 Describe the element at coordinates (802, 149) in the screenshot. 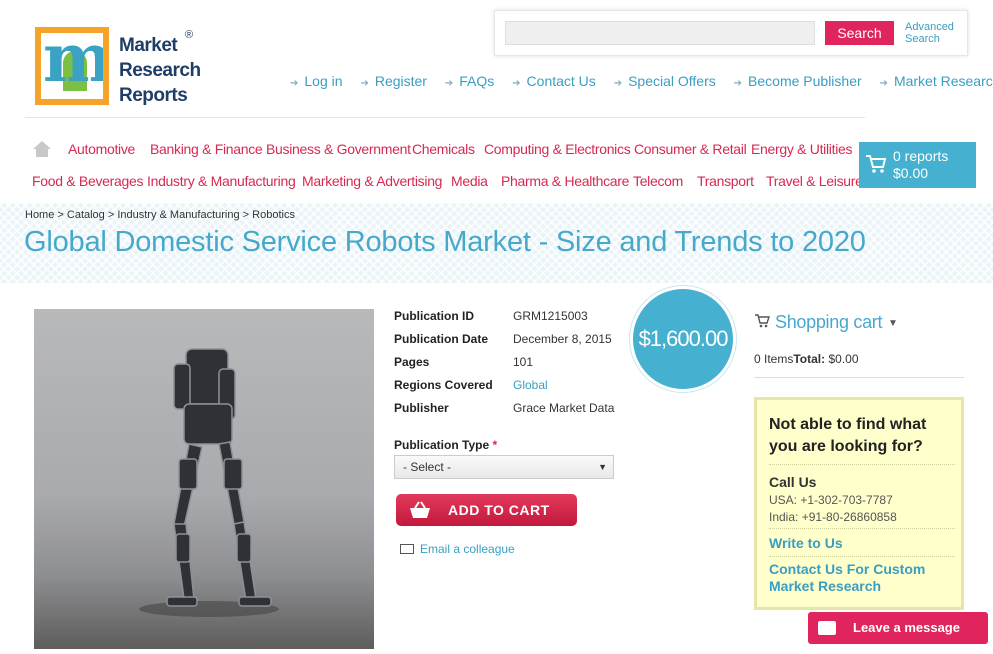

I see `category-energy-utilities: Energy & Utilities` at that location.